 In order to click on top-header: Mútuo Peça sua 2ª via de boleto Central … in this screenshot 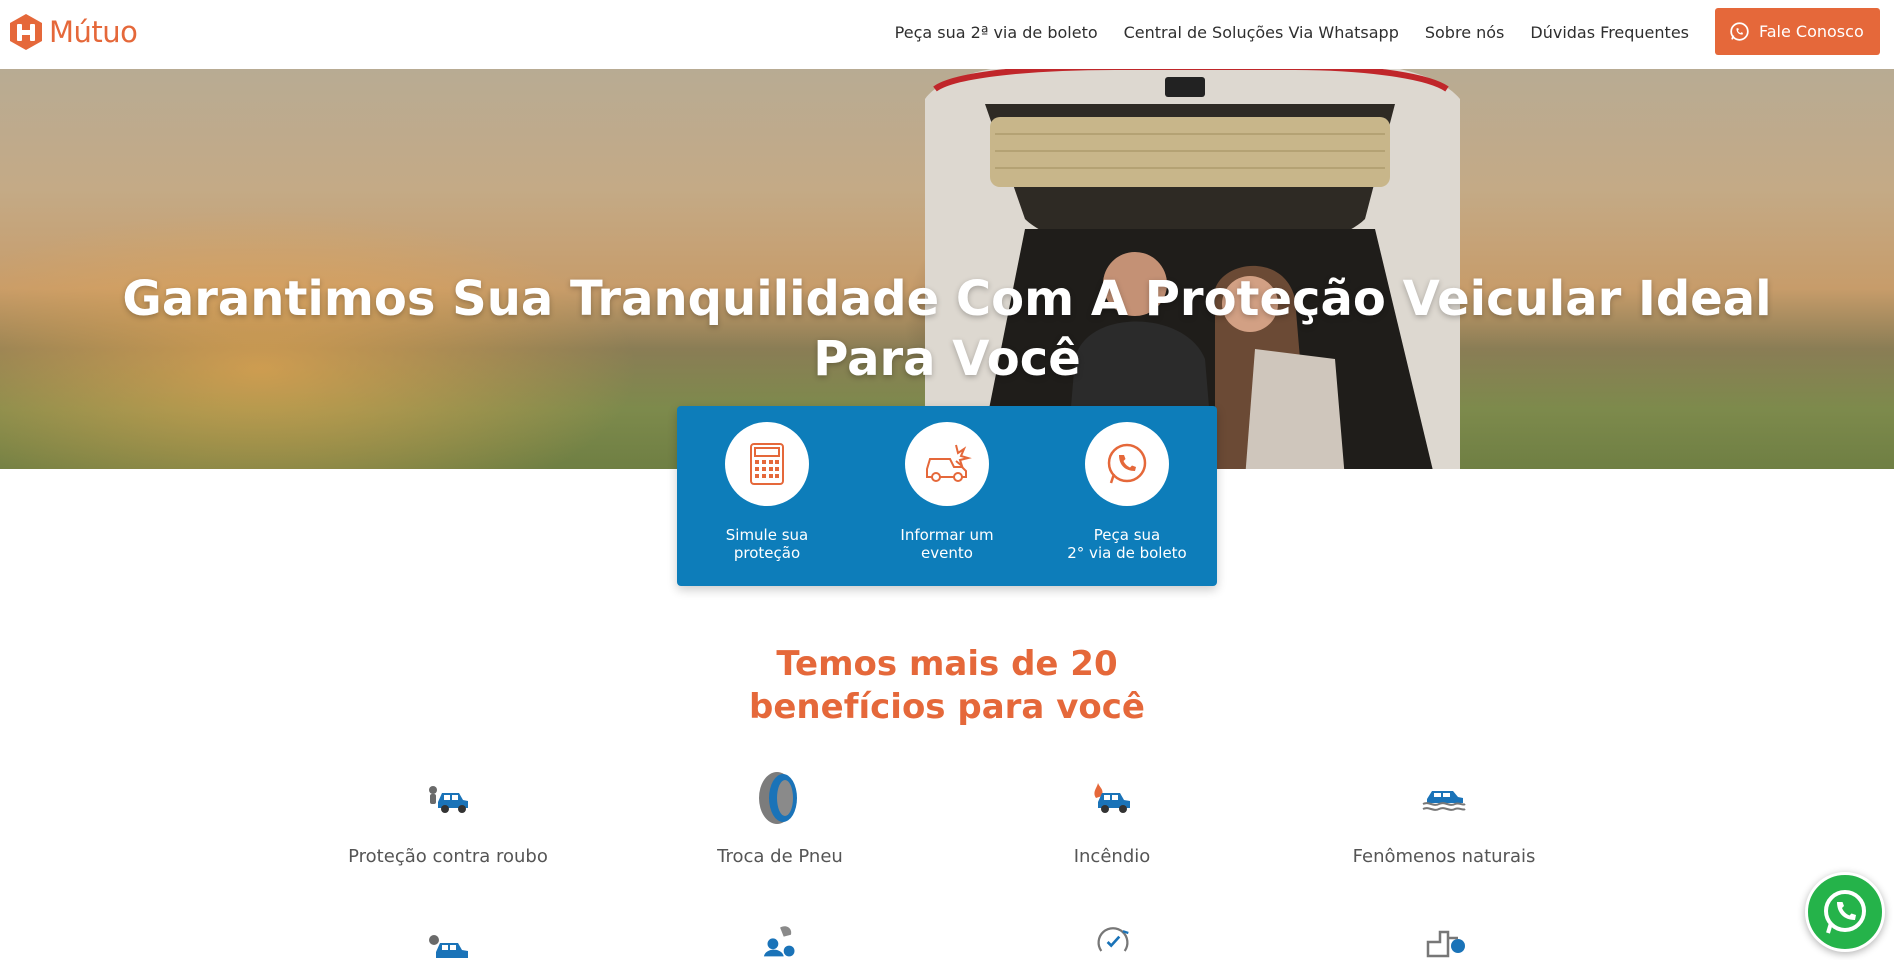, I will do `click(947, 34)`.